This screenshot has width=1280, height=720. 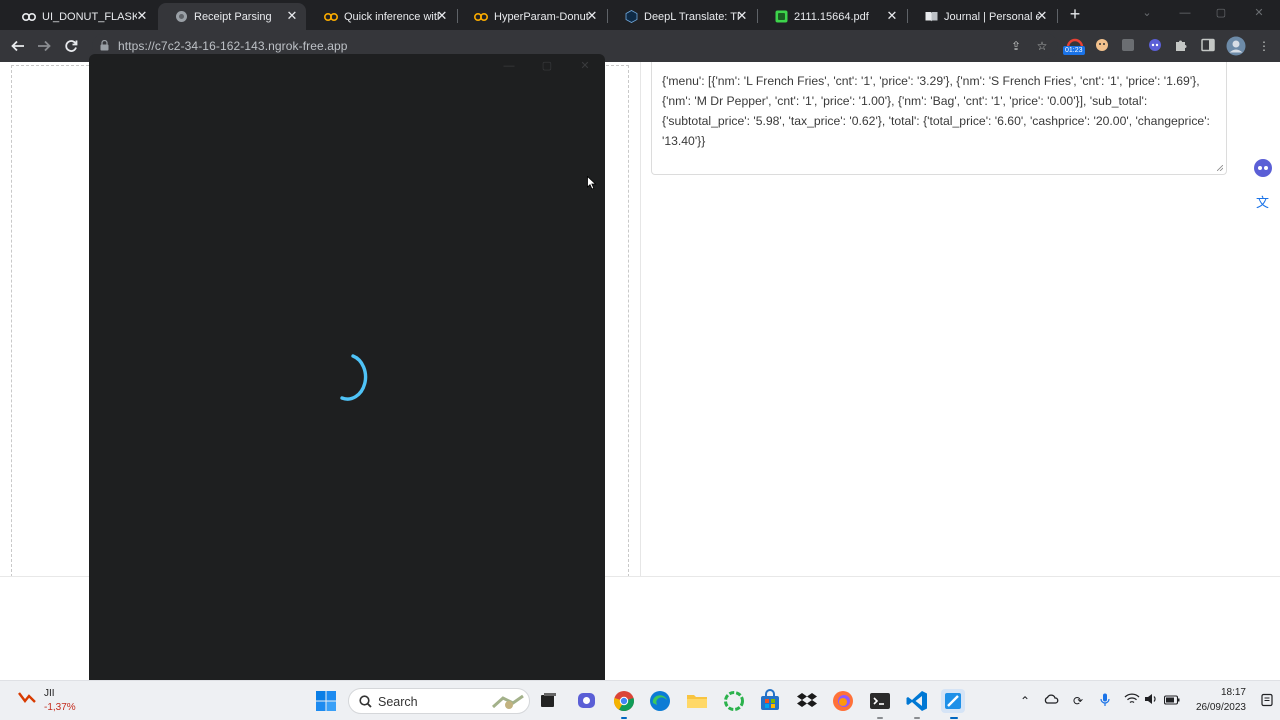 What do you see at coordinates (1185, 13) in the screenshot?
I see `minimize-window-icon: —` at bounding box center [1185, 13].